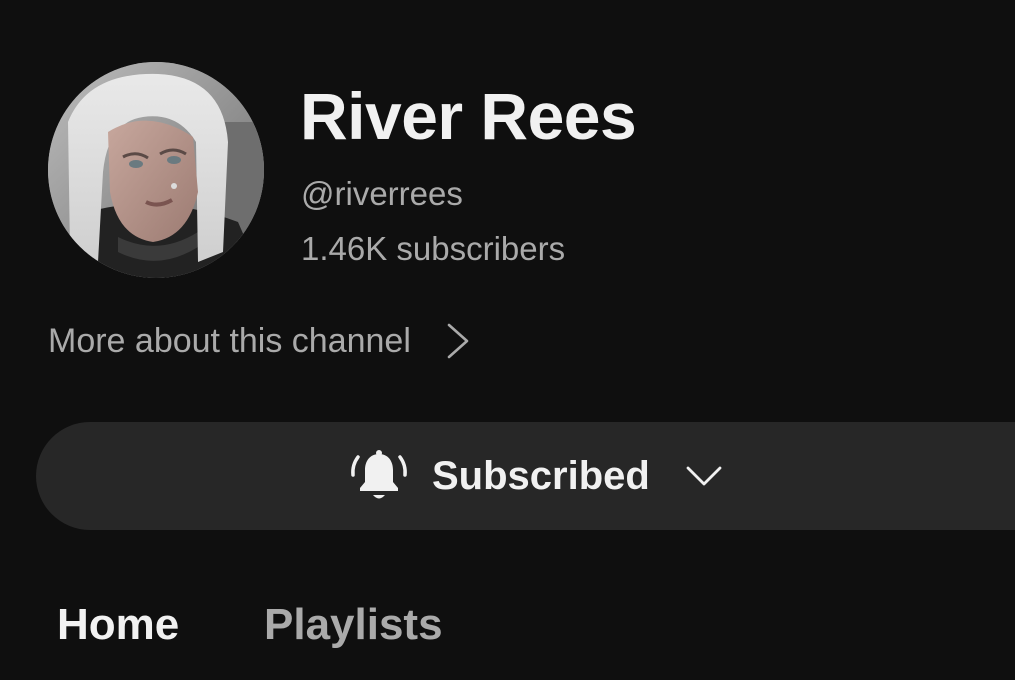 Image resolution: width=1015 pixels, height=680 pixels. I want to click on channel-name: River Rees, so click(468, 116).